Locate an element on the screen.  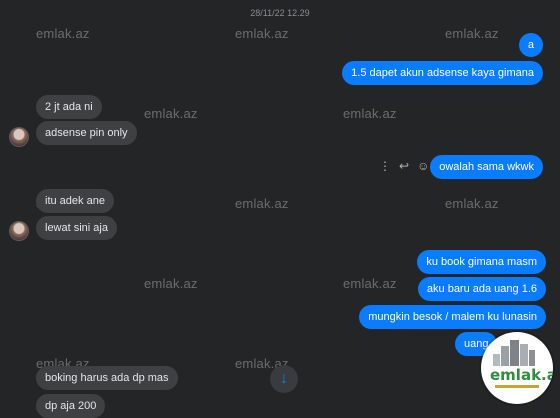
message-bubble-incoming: adsense pin only is located at coordinates (86, 133).